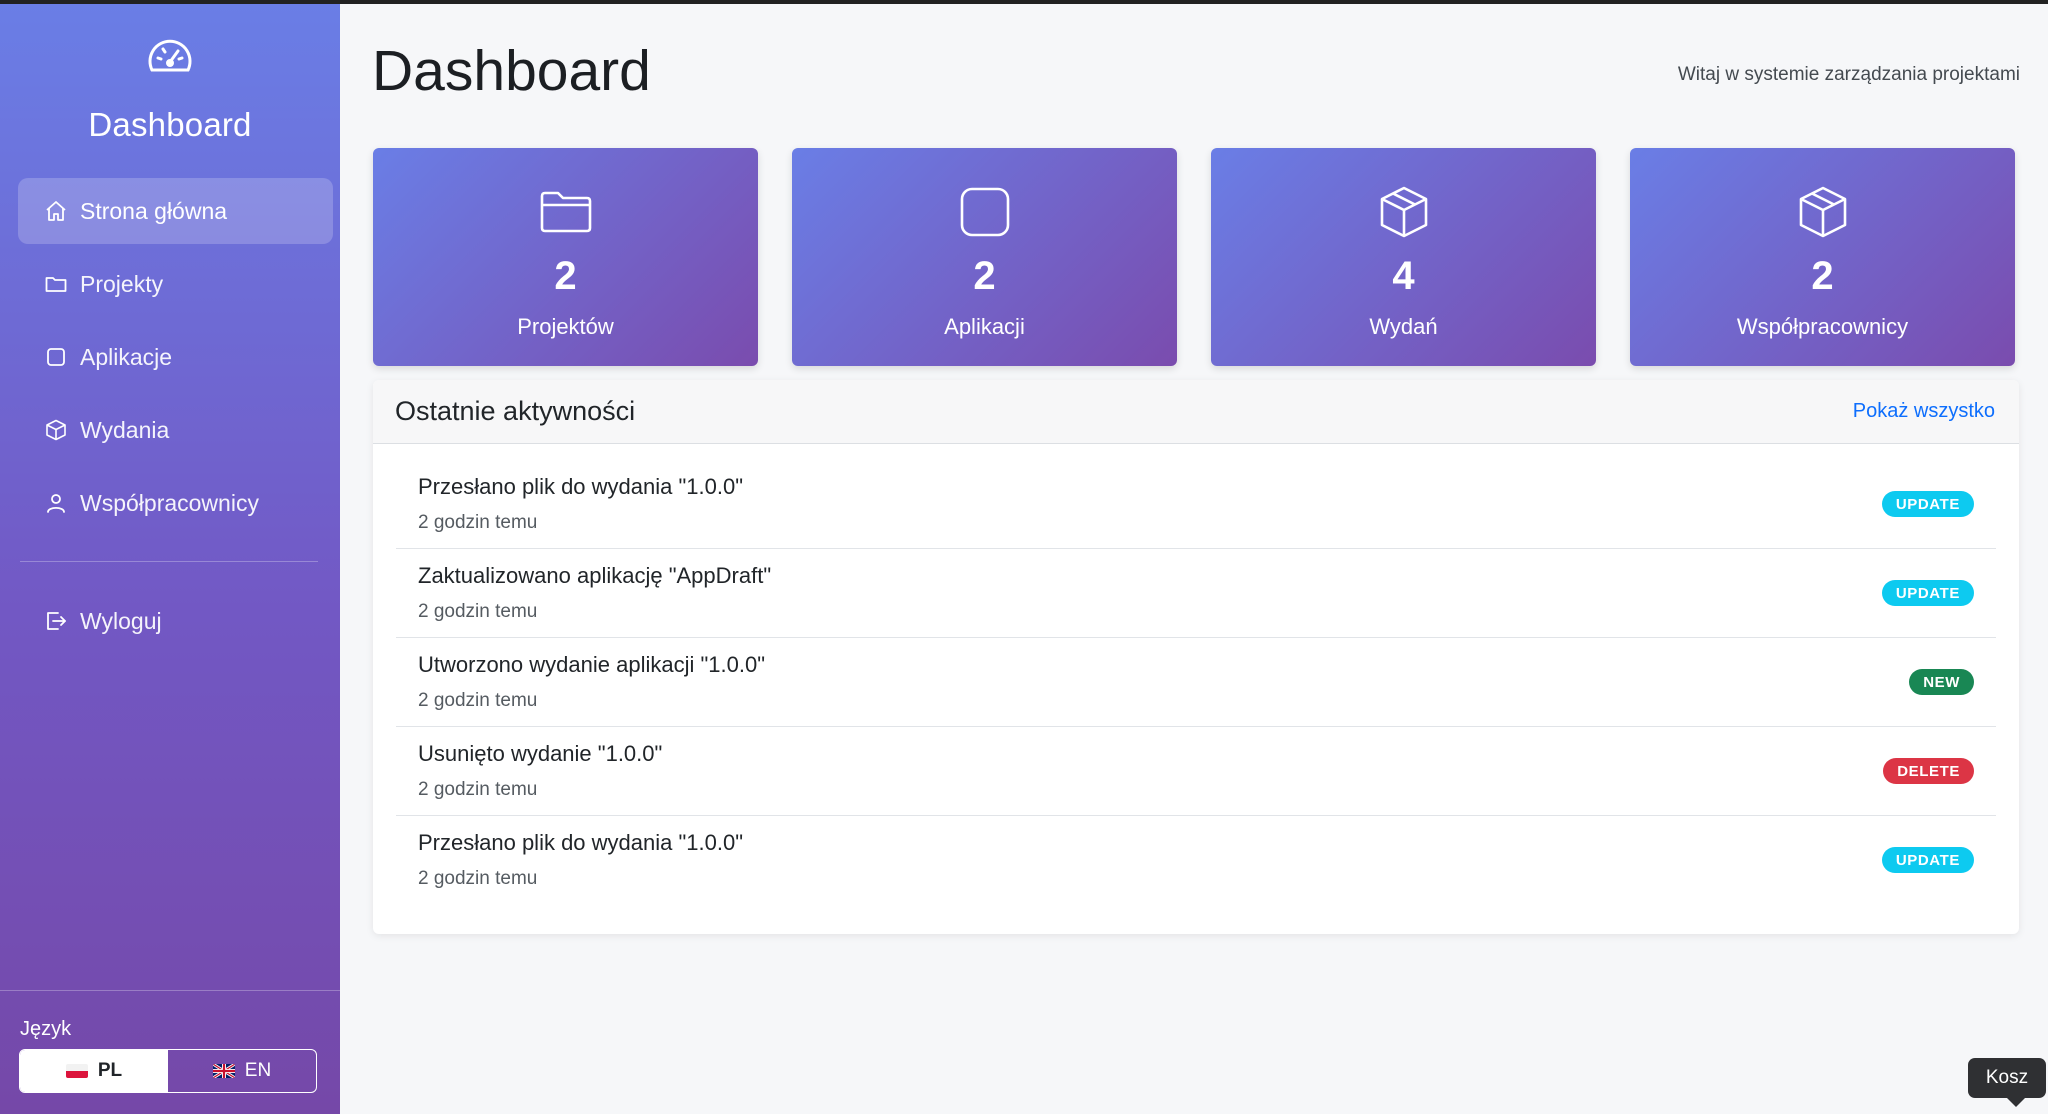 Image resolution: width=2048 pixels, height=1114 pixels. I want to click on uk-flag-icon, so click(223, 1071).